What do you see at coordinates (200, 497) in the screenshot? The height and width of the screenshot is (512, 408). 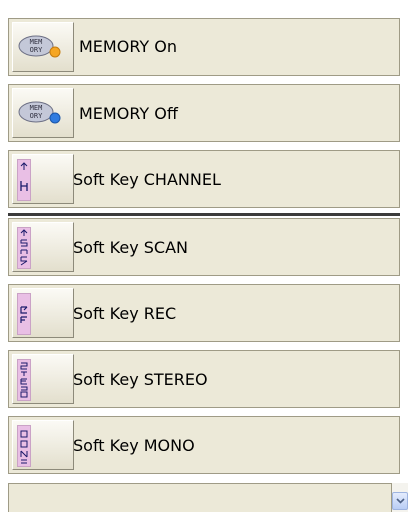 I see `list-item-partial` at bounding box center [200, 497].